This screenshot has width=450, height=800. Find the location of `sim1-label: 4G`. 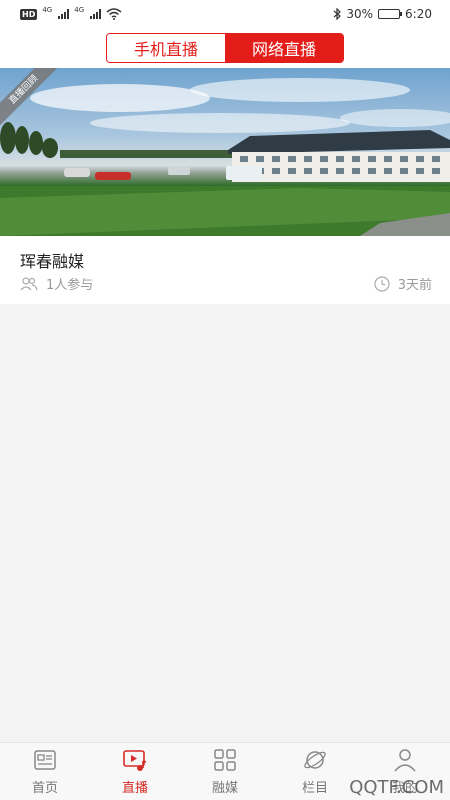

sim1-label: 4G is located at coordinates (47, 10).